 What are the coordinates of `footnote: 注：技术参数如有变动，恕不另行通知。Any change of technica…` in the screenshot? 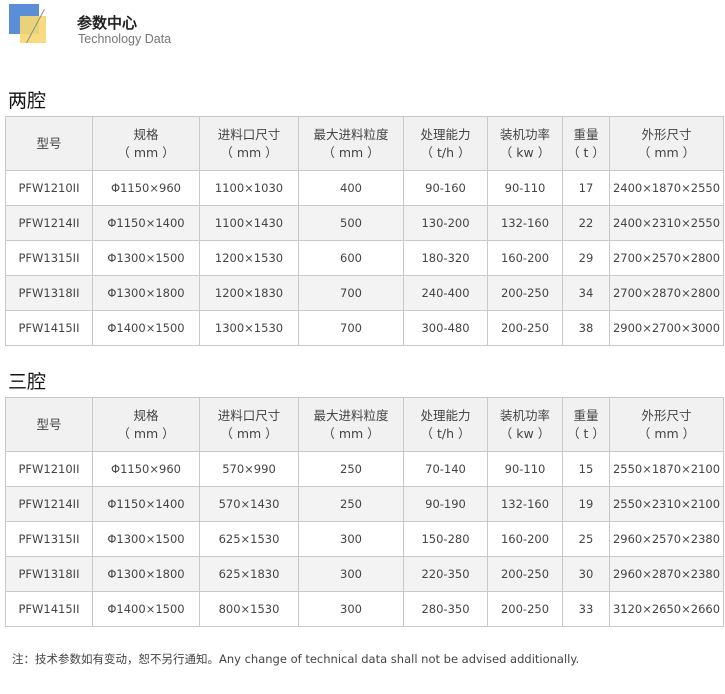 It's located at (296, 659).